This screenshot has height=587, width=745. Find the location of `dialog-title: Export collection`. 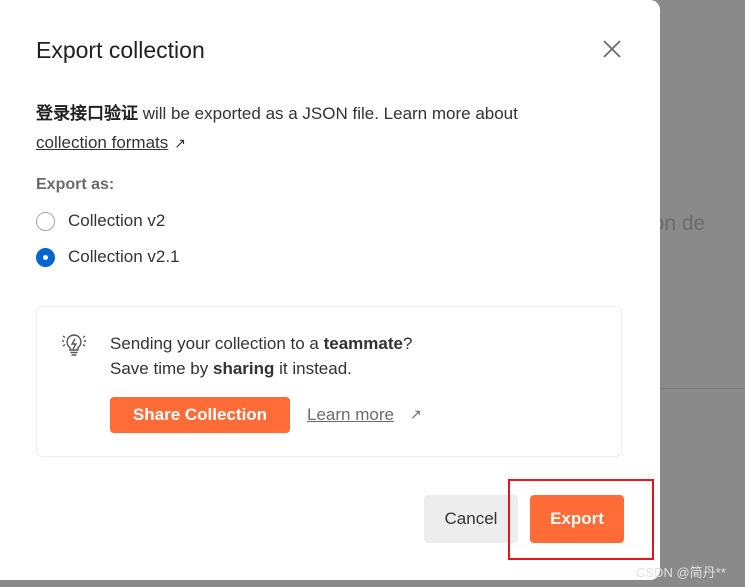

dialog-title: Export collection is located at coordinates (120, 50).